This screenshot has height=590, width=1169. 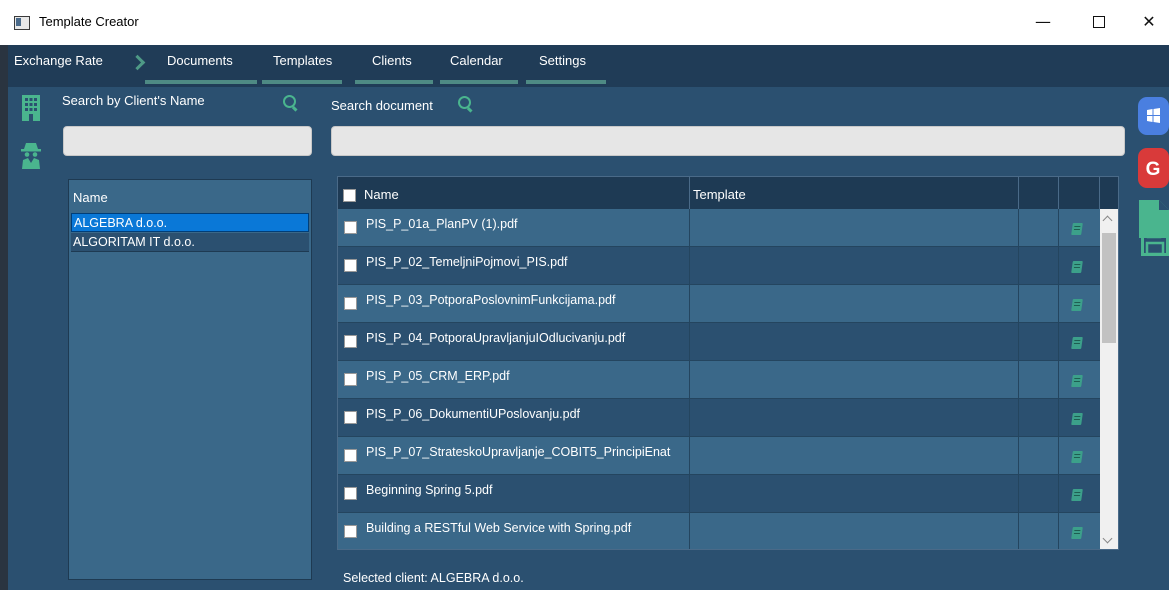 I want to click on header-name-label: Name, so click(x=381, y=194).